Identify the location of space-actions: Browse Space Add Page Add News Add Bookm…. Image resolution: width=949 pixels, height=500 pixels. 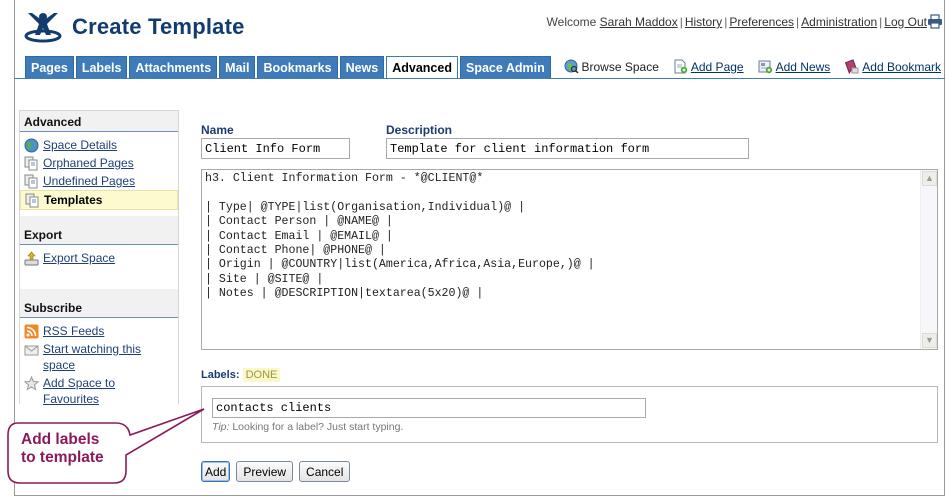
(752, 66).